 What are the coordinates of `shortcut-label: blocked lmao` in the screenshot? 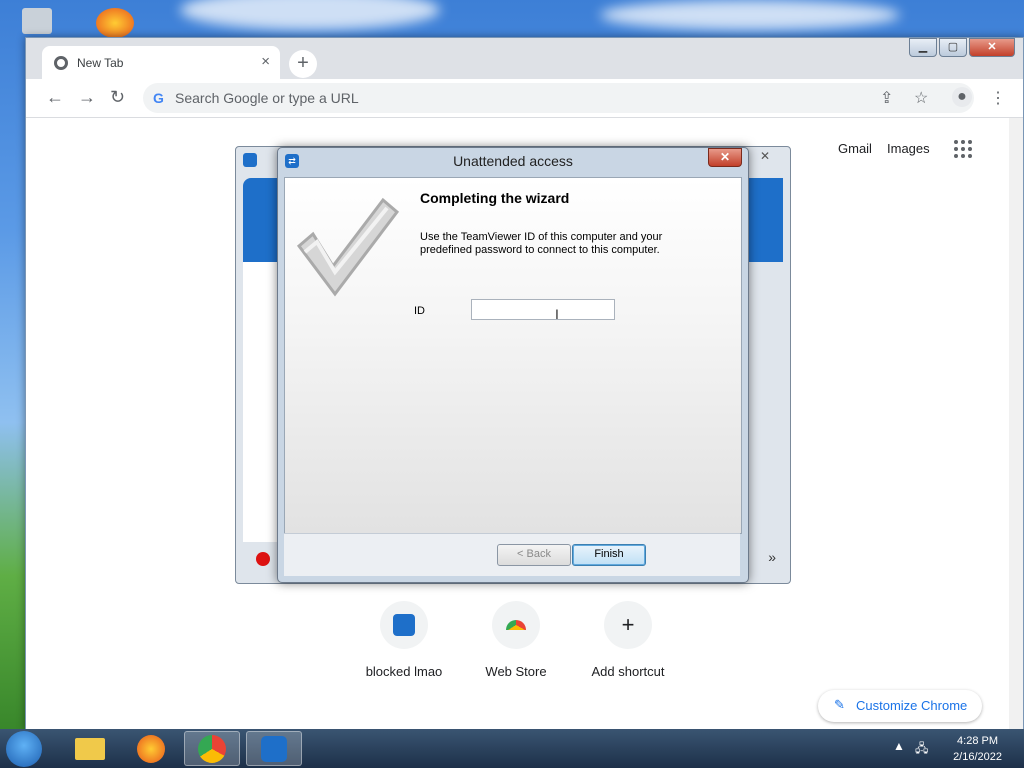 It's located at (404, 671).